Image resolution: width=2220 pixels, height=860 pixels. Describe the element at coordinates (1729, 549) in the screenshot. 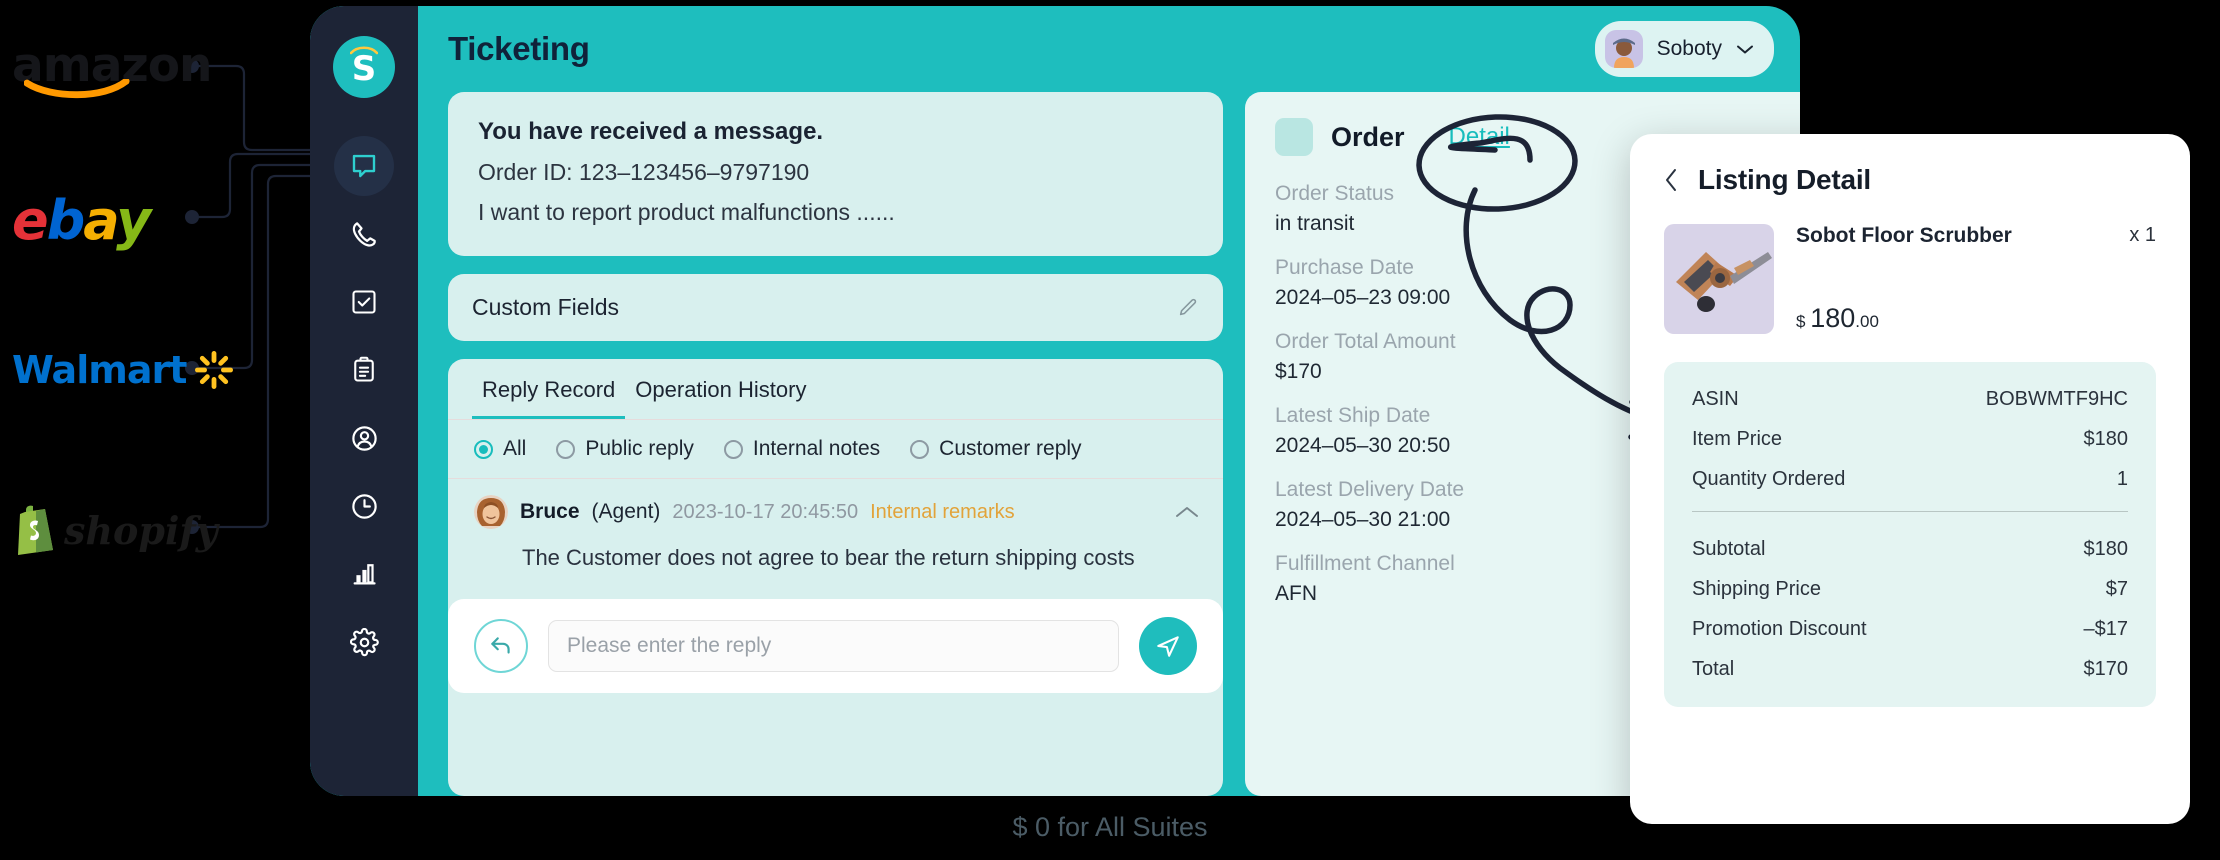

I see `subtotal-label: Subtotal` at that location.